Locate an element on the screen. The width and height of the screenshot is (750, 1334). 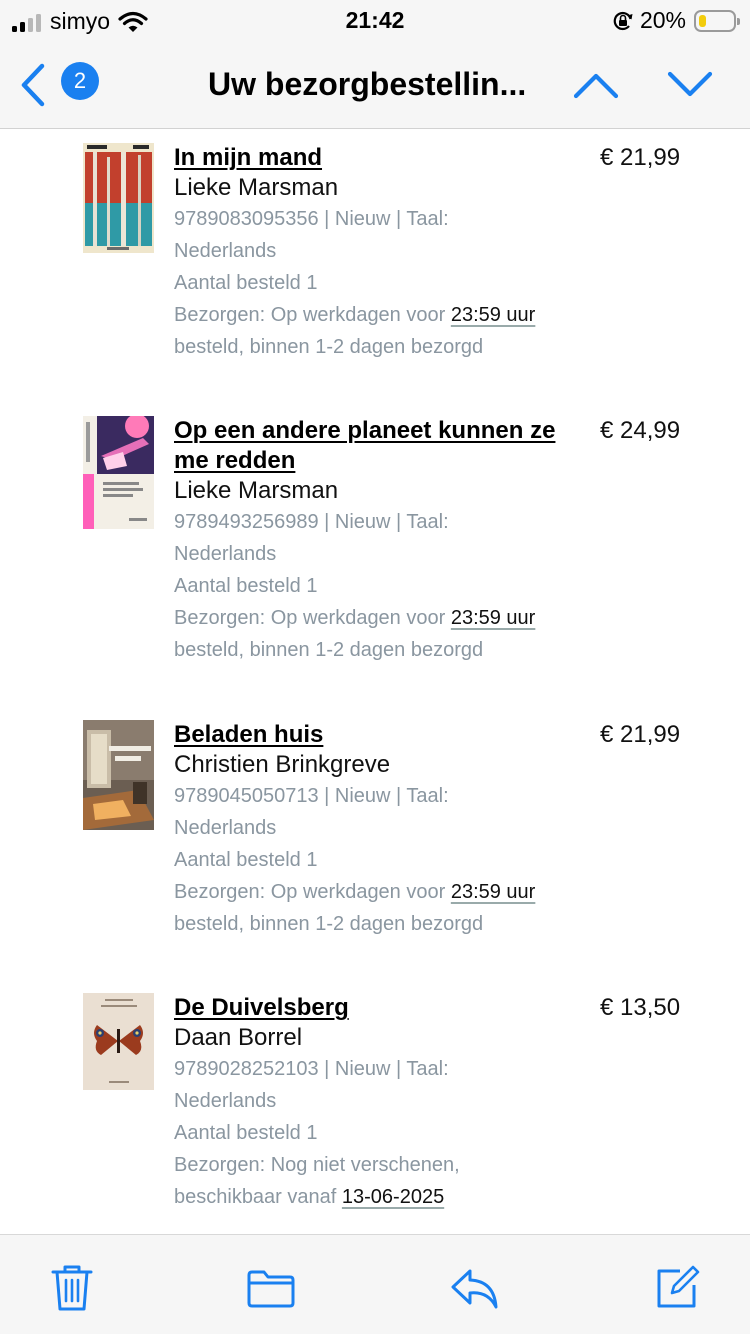
reply-icon is located at coordinates (475, 1289).